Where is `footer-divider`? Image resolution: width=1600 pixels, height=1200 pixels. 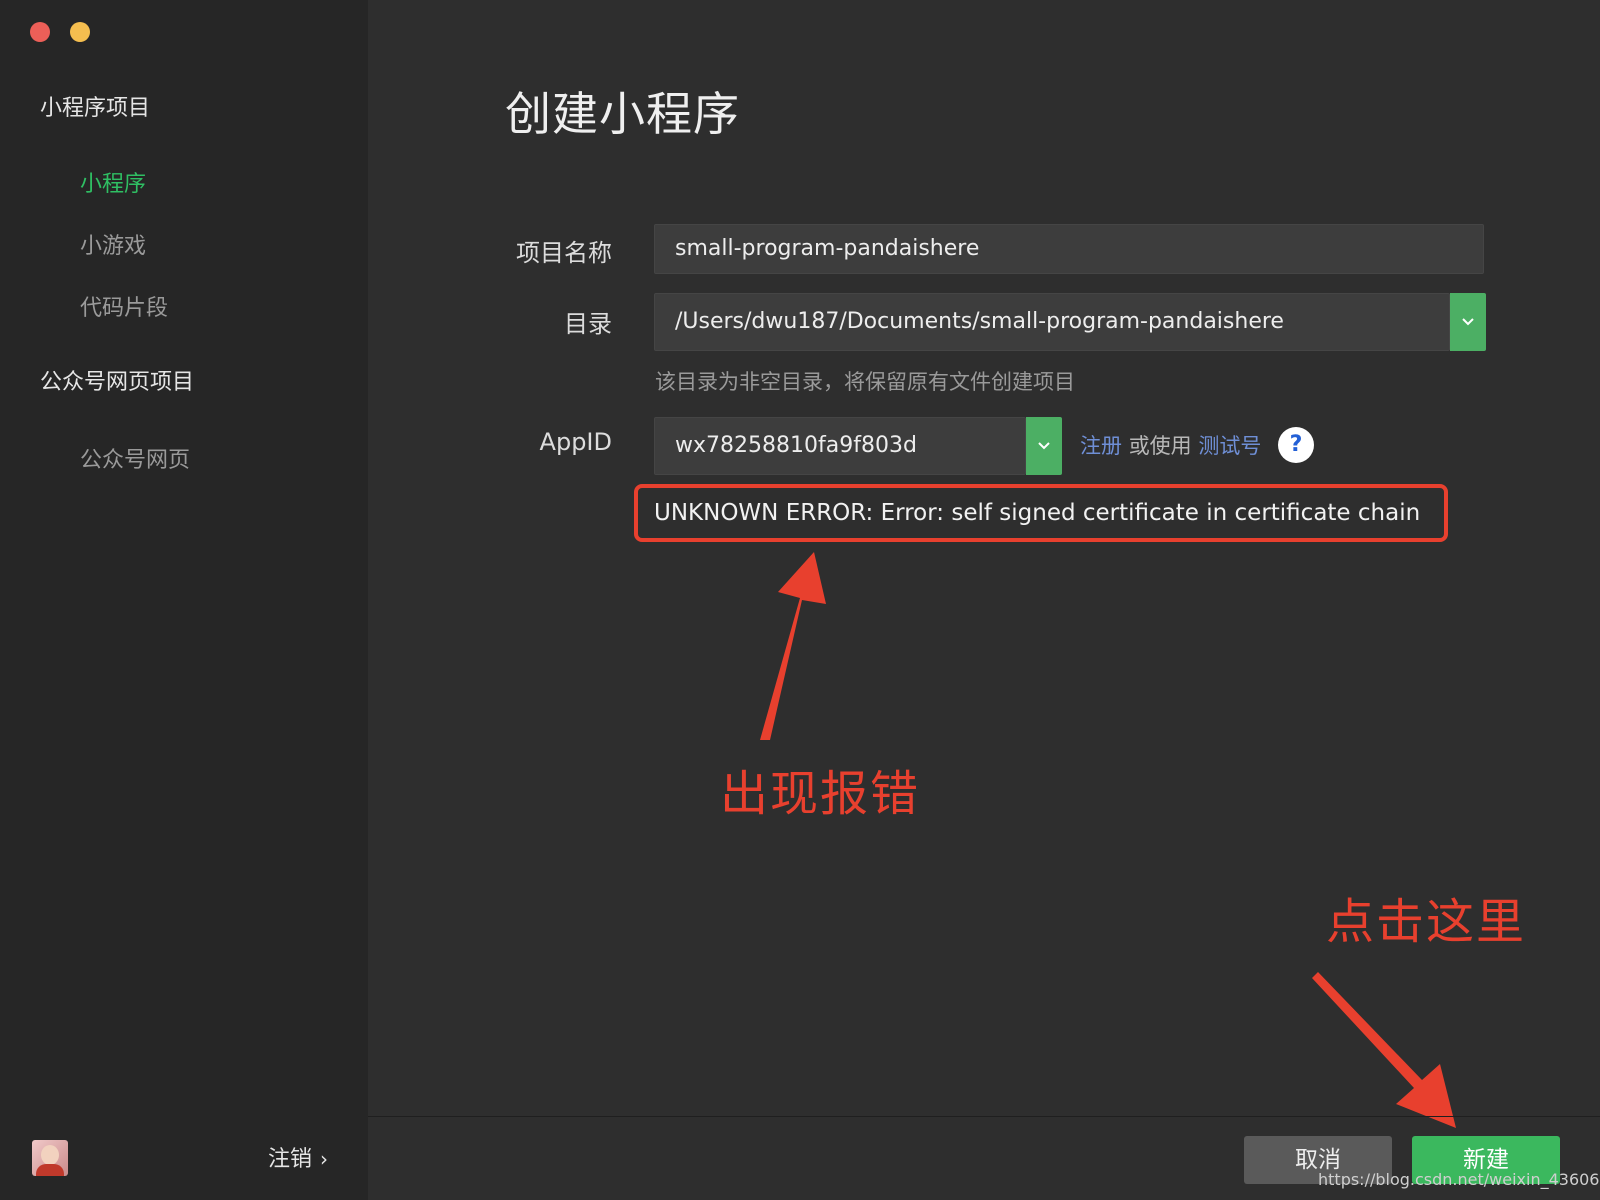
footer-divider is located at coordinates (984, 1116).